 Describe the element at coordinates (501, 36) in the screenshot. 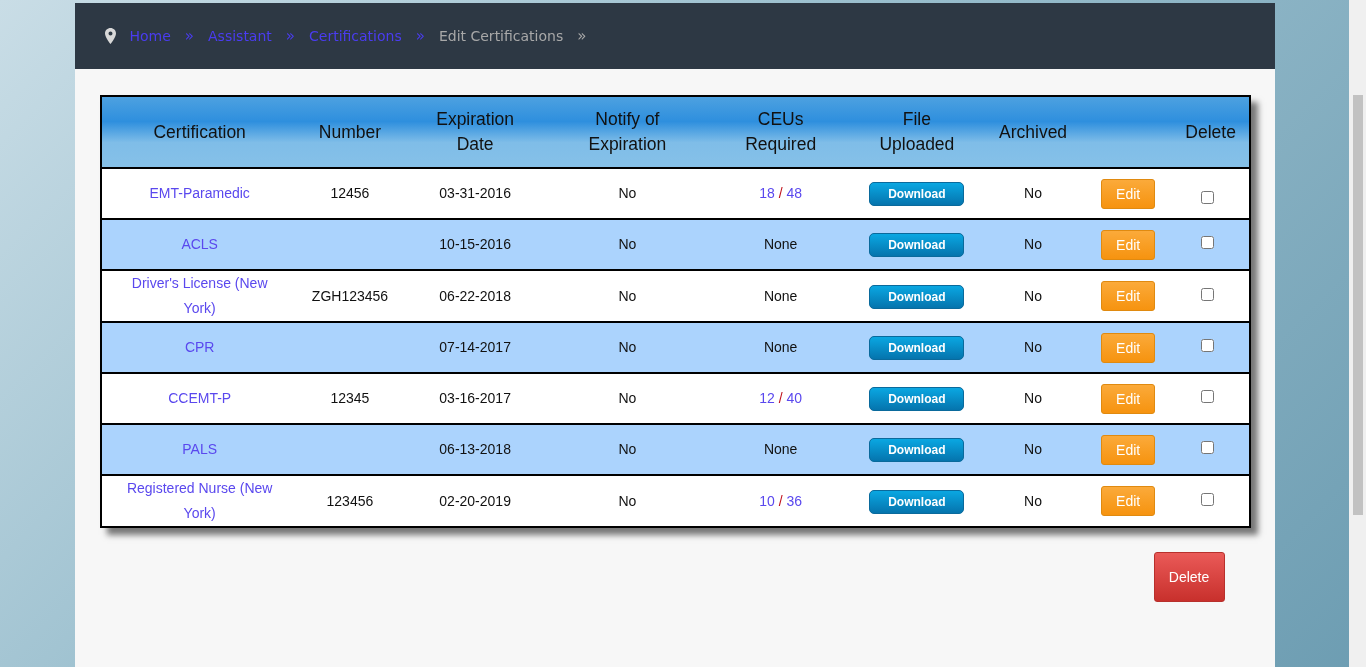

I see `current-page-label: Edit Certifications` at that location.